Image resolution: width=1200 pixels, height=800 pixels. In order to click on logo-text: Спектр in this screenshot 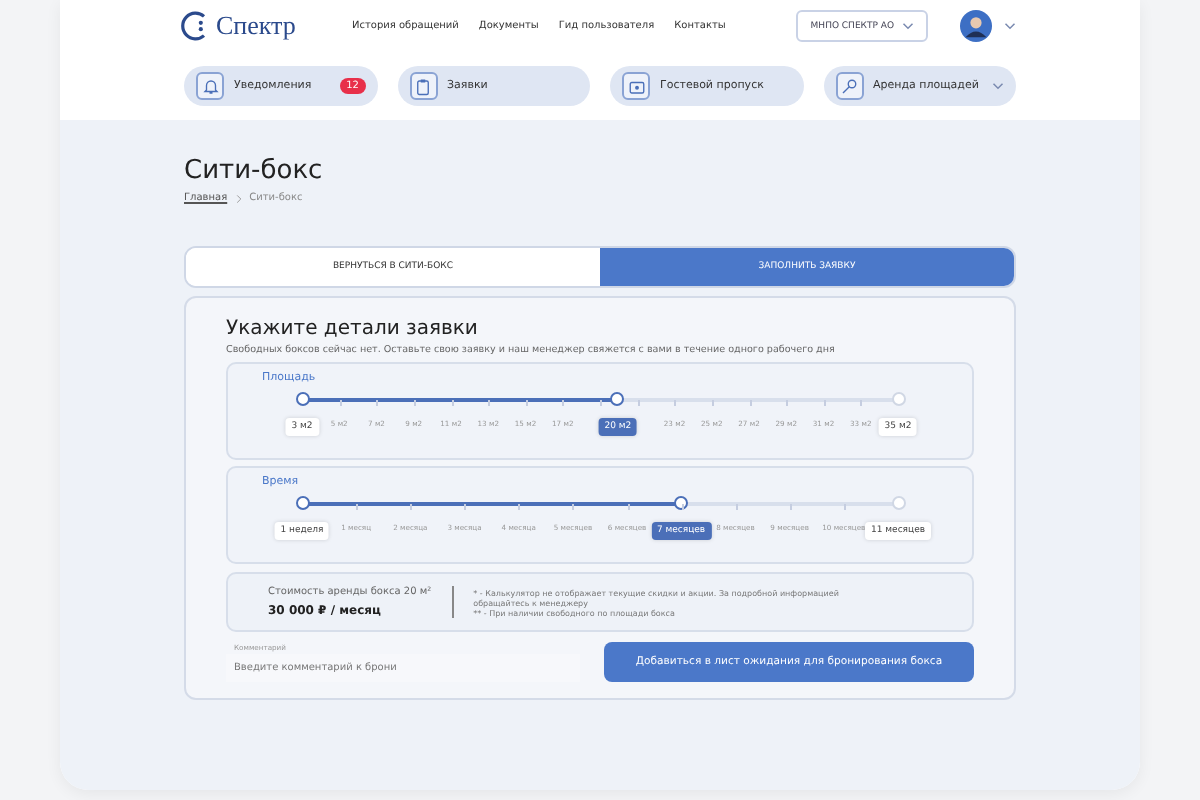, I will do `click(256, 26)`.